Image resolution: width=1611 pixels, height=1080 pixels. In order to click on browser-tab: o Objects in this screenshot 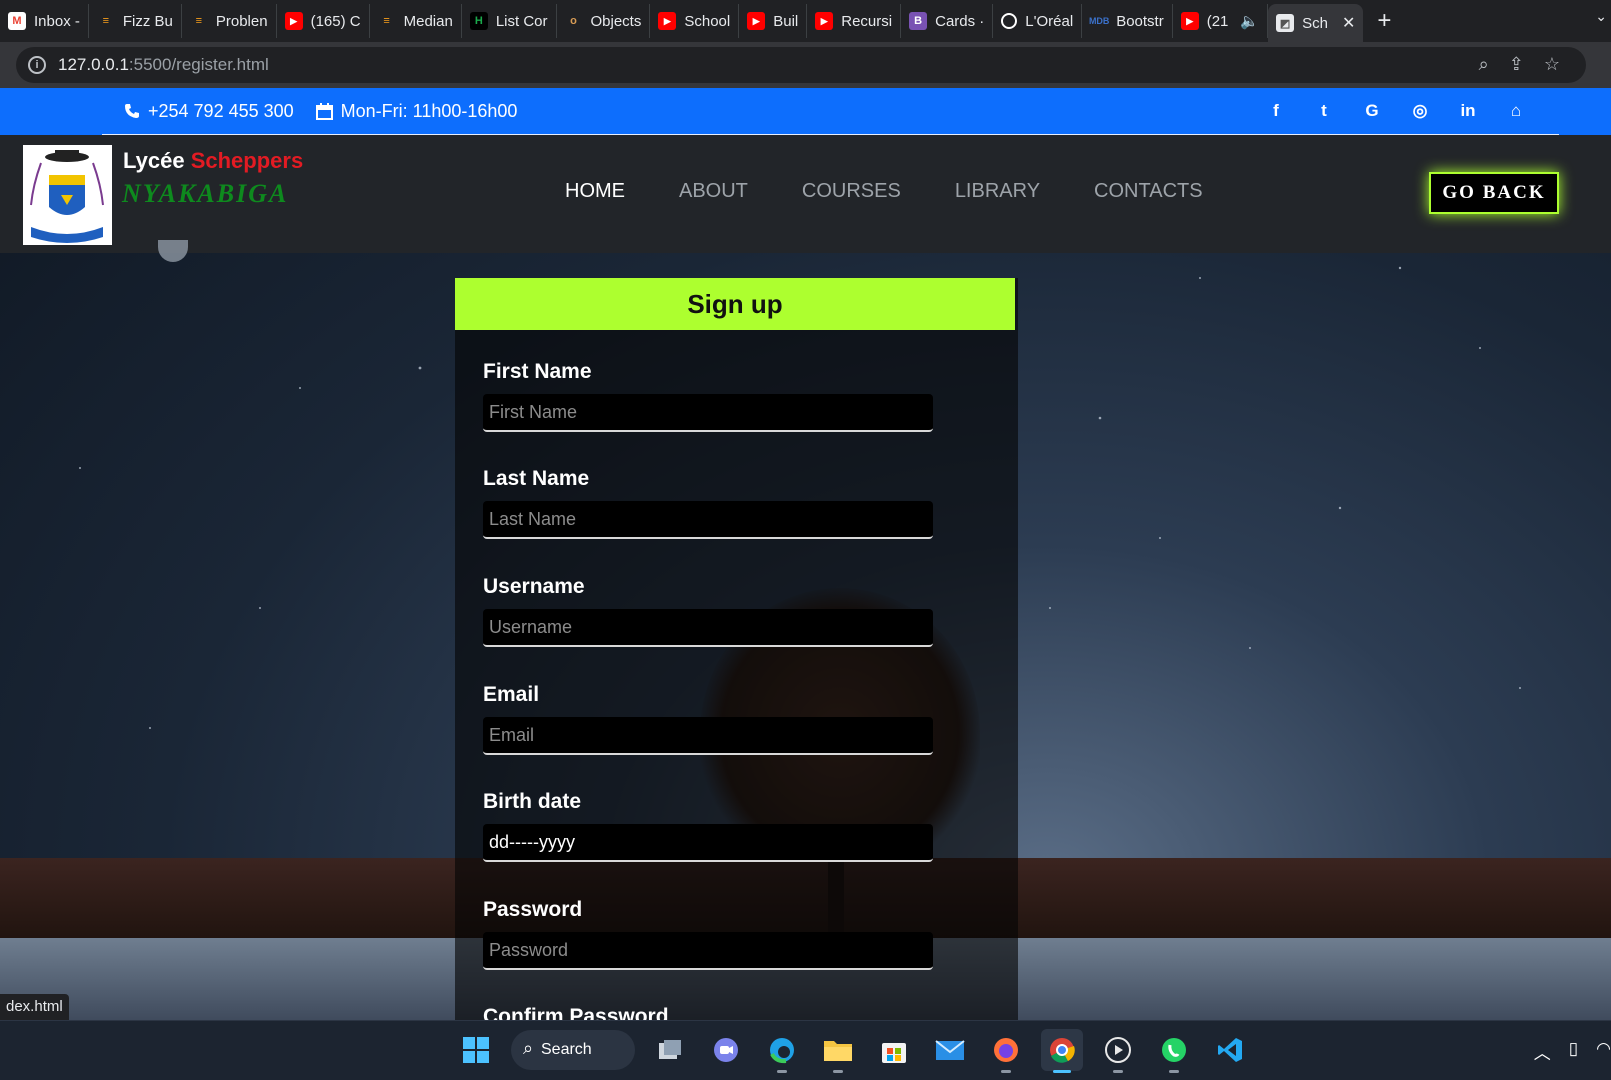, I will do `click(604, 21)`.